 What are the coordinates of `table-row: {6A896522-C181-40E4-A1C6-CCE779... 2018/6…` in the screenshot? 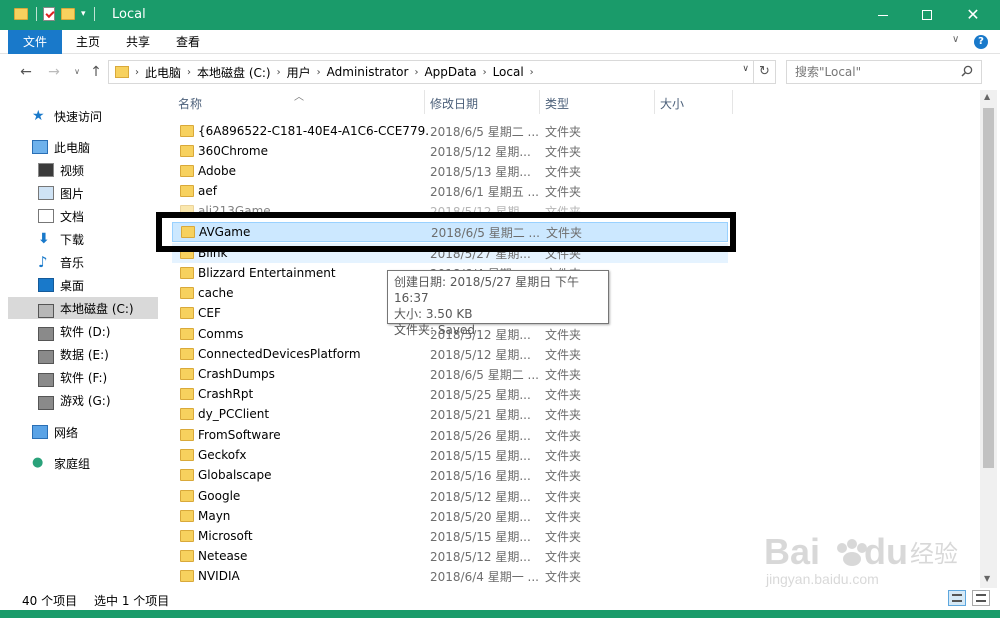 It's located at (450, 131).